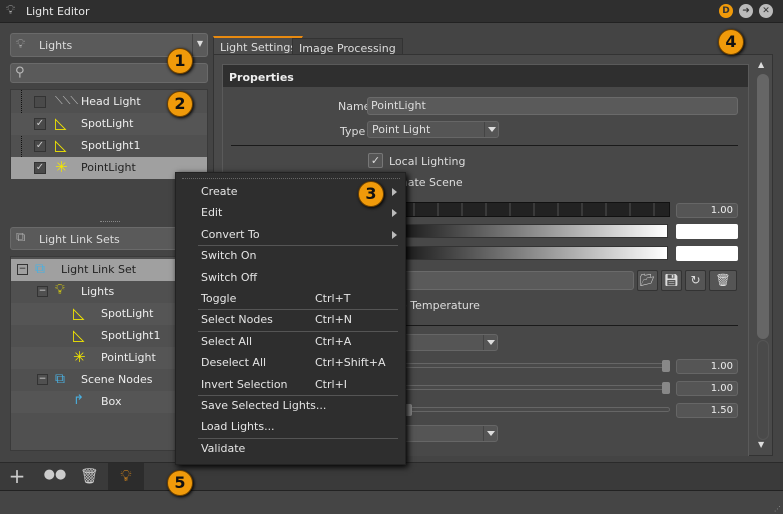 The image size is (783, 514). What do you see at coordinates (223, 448) in the screenshot?
I see `menu-item-label: Validate` at bounding box center [223, 448].